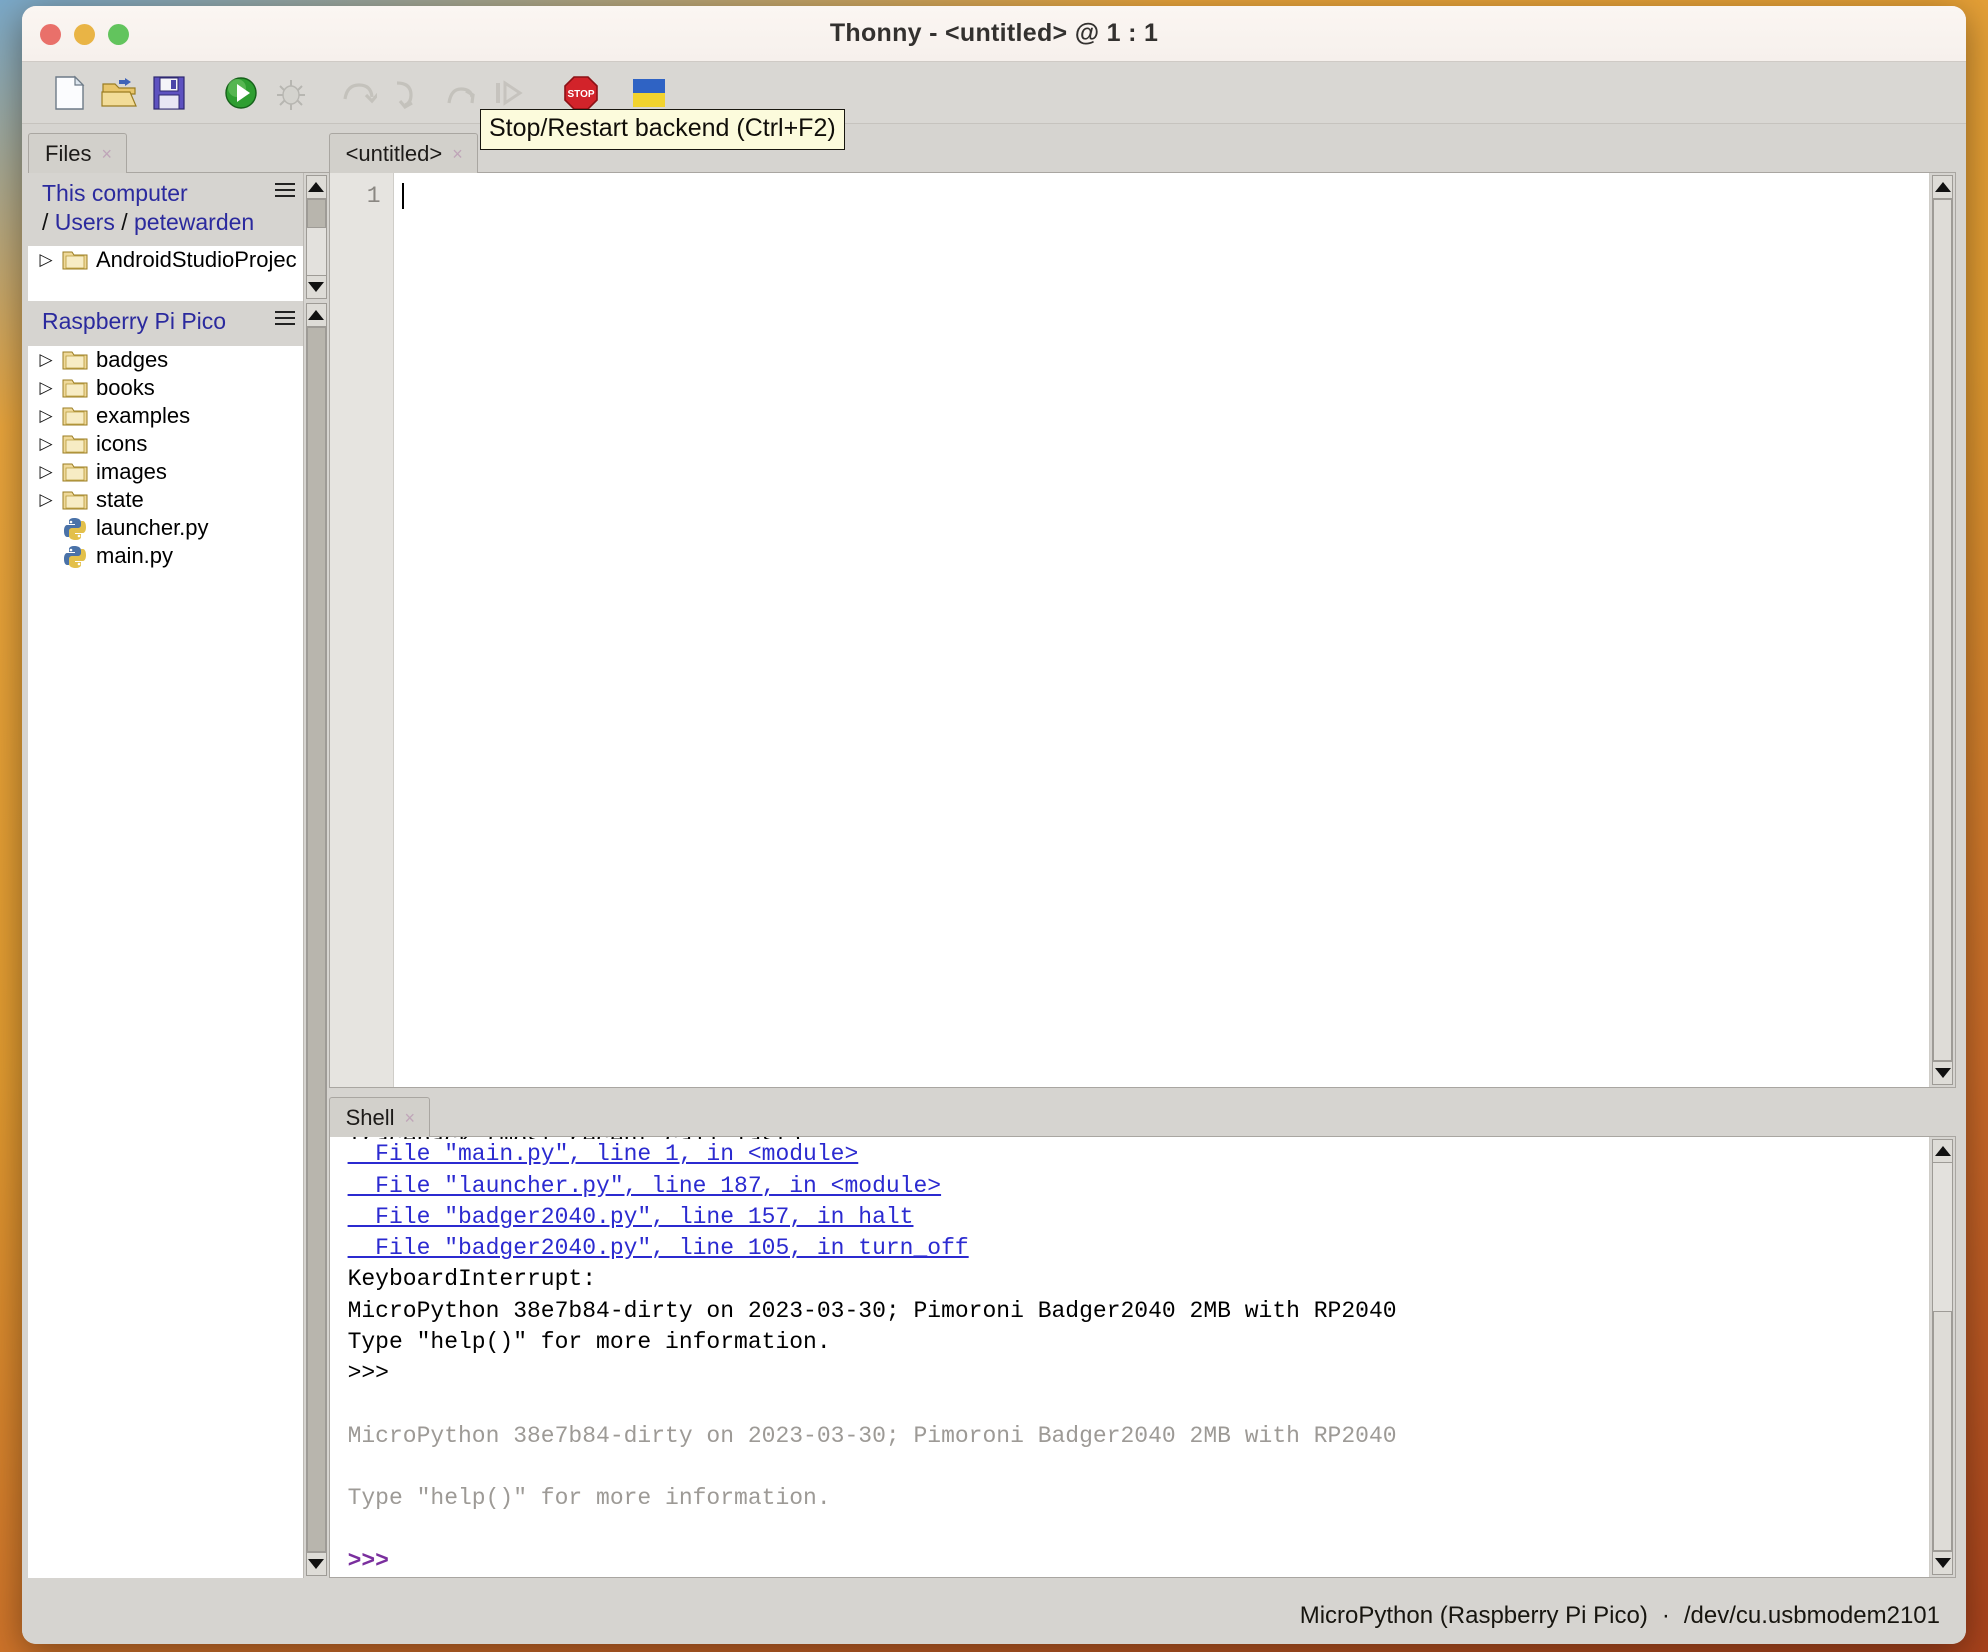 The width and height of the screenshot is (1988, 1652). I want to click on resume-icon, so click(509, 92).